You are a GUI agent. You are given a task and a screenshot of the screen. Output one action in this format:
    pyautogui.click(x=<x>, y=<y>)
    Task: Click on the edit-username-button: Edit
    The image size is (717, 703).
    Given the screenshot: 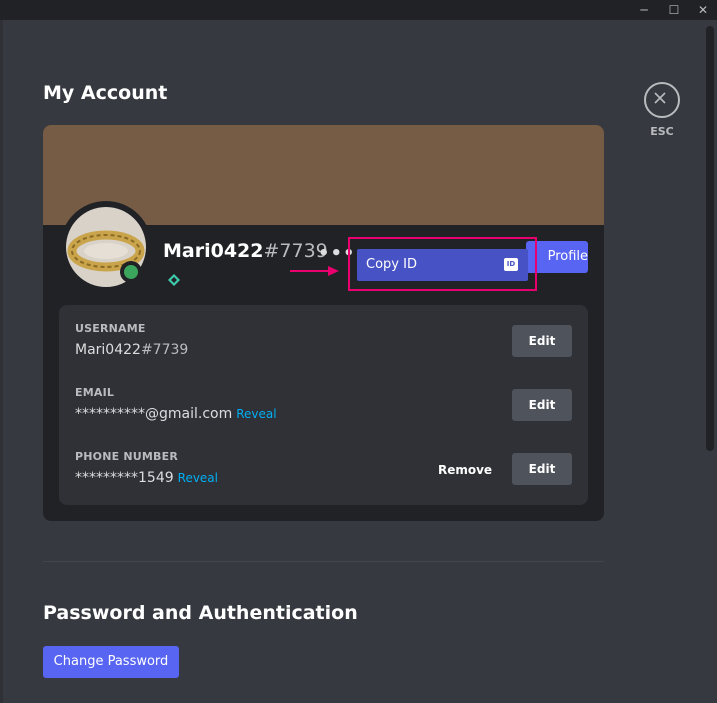 What is the action you would take?
    pyautogui.click(x=542, y=341)
    